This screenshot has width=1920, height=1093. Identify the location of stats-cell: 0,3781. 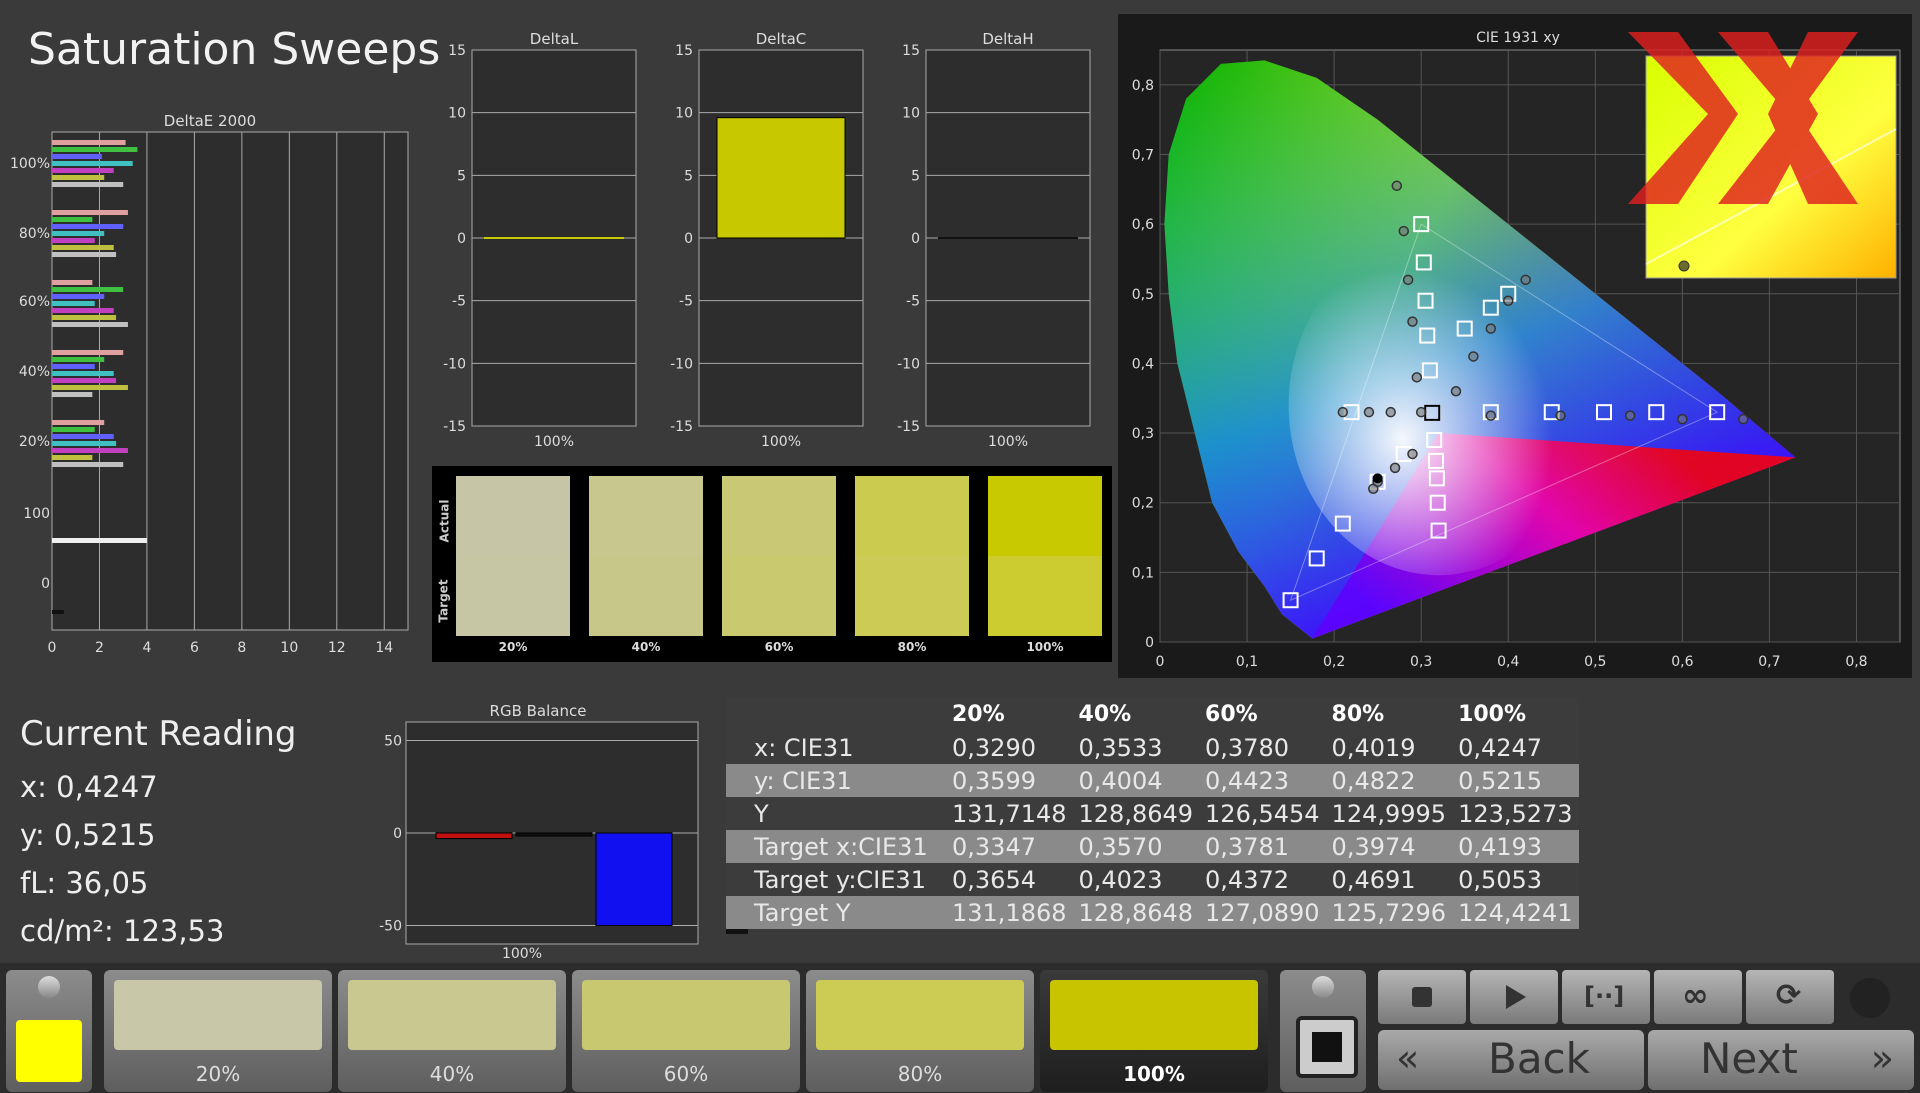
(1247, 846).